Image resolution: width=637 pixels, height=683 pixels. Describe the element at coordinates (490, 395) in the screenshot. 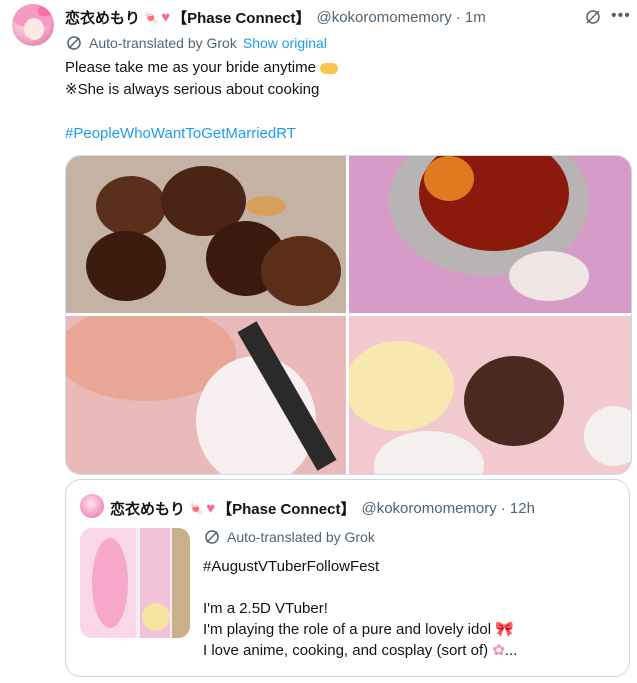

I see `batter-bowls-photo` at that location.